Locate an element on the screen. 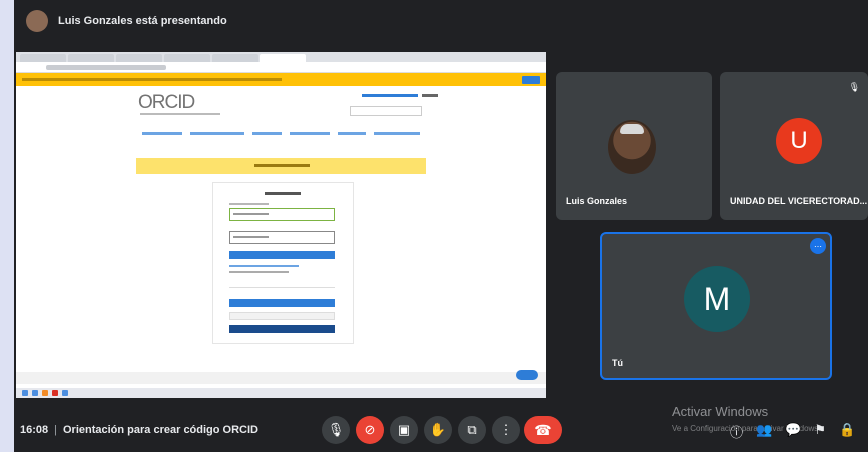 The image size is (868, 452). orcid-logo-text: ORCID is located at coordinates (166, 102).